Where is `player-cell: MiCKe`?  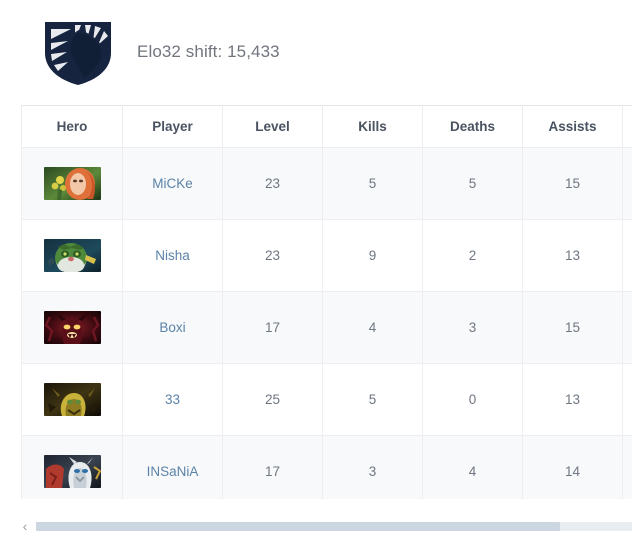
player-cell: MiCKe is located at coordinates (172, 183).